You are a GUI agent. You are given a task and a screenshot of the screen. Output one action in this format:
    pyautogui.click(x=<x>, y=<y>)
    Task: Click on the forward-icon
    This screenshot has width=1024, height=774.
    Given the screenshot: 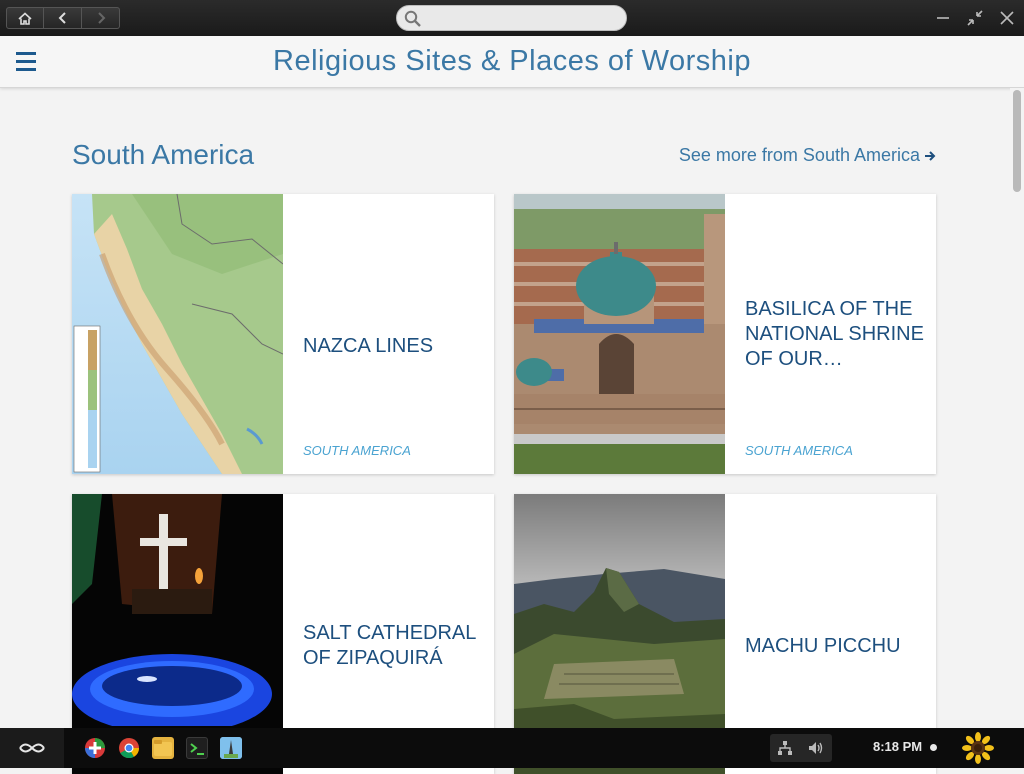 What is the action you would take?
    pyautogui.click(x=101, y=18)
    